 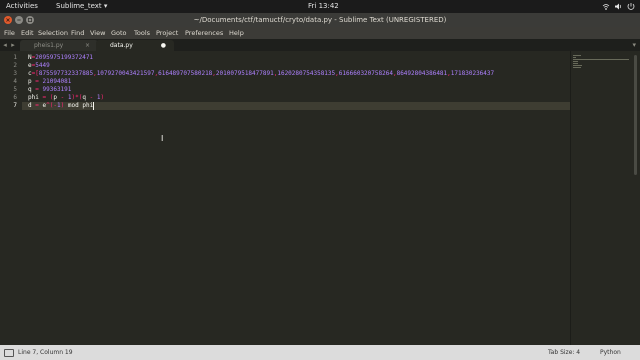 I want to click on menu-file: File, so click(x=9, y=33).